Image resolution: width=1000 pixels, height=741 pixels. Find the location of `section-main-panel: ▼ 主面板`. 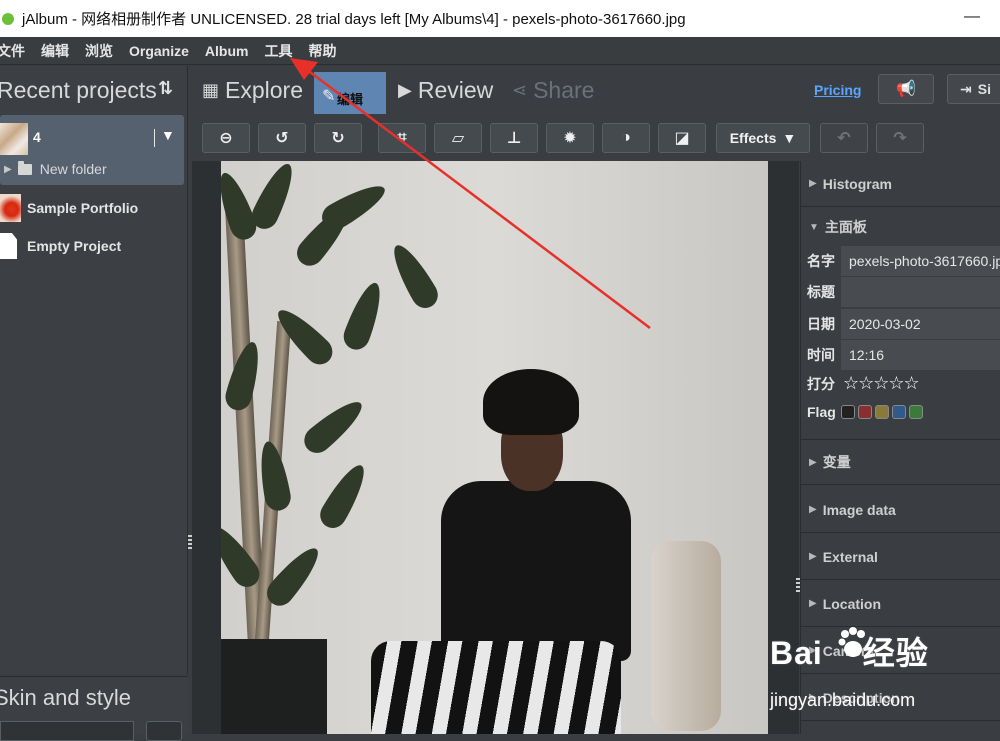

section-main-panel: ▼ 主面板 is located at coordinates (900, 227).